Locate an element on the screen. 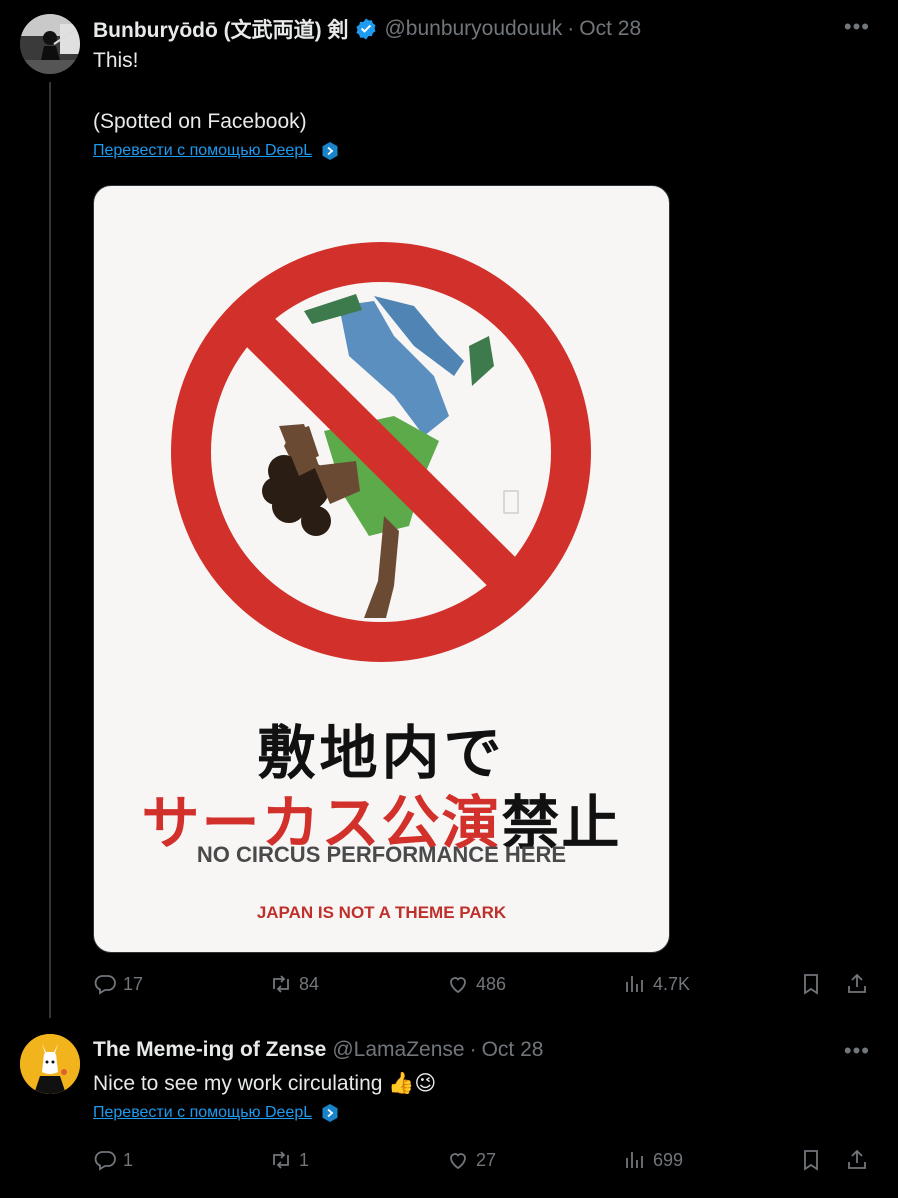 Image resolution: width=898 pixels, height=1198 pixels. verified-badge-icon is located at coordinates (366, 29).